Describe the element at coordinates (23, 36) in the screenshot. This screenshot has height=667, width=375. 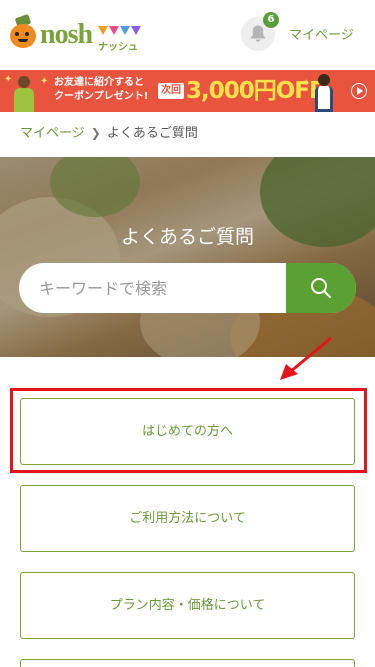
I see `pumpkin-icon` at that location.